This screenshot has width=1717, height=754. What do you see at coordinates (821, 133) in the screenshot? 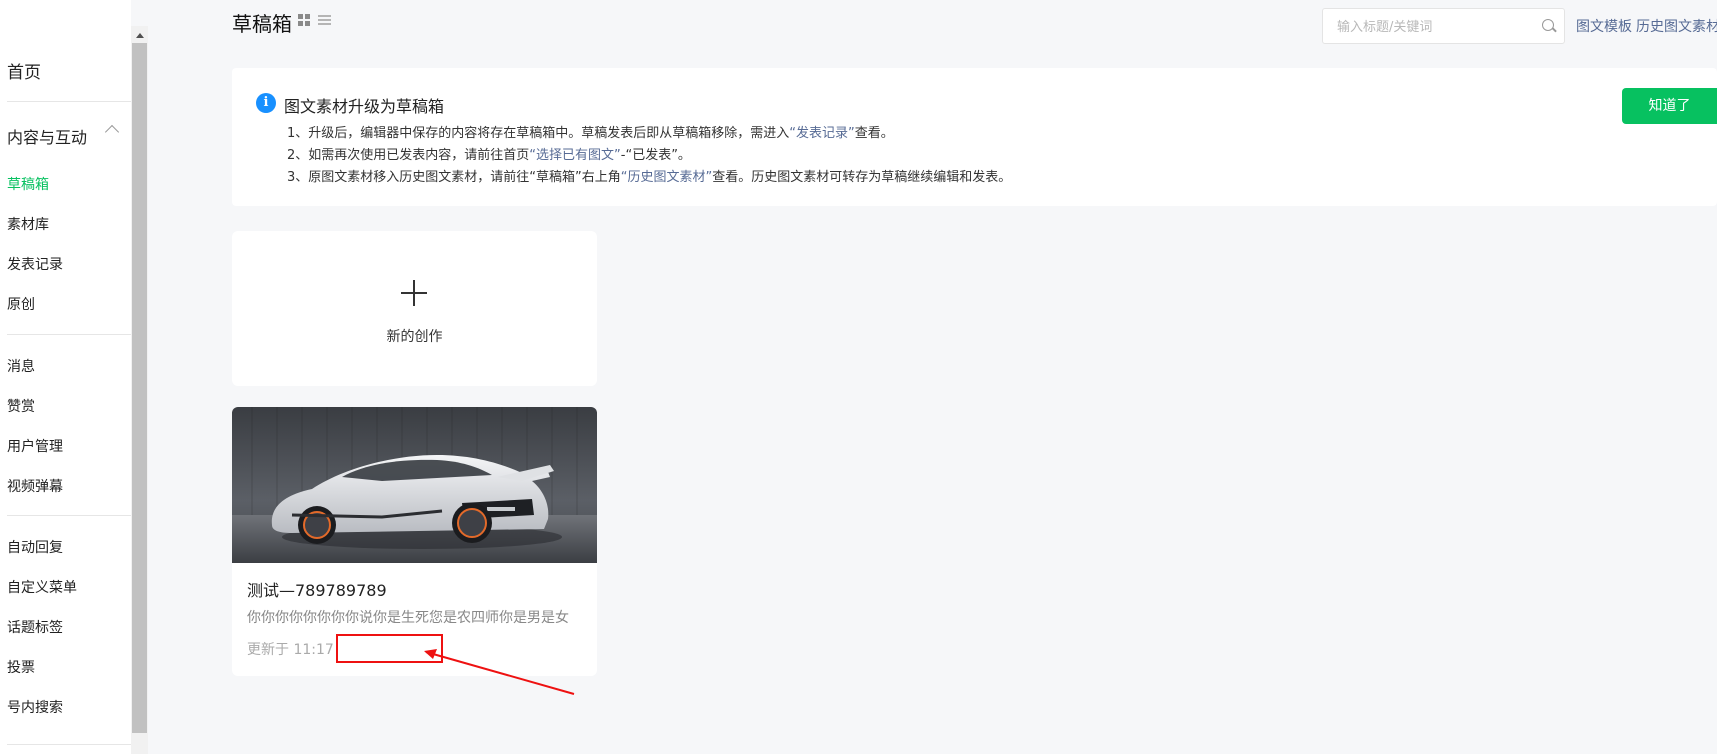
I see `publish-records-link: “发表记录”` at bounding box center [821, 133].